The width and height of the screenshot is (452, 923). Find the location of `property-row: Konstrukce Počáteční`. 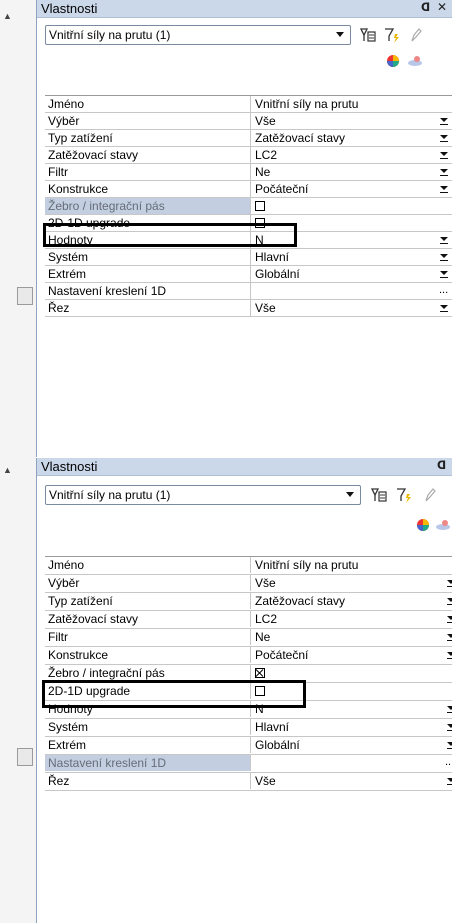

property-row: Konstrukce Počáteční is located at coordinates (248, 656).